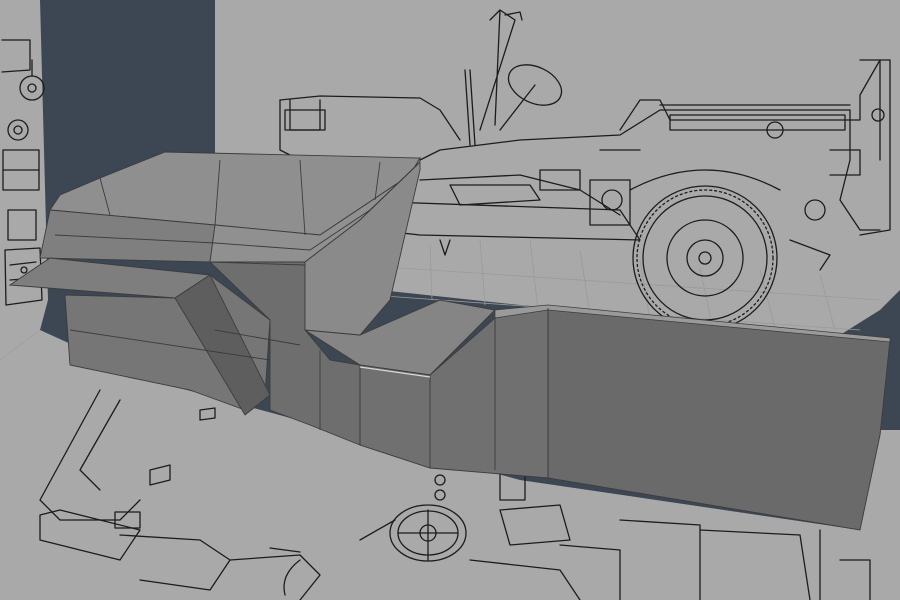 The image size is (900, 600). Describe the element at coordinates (24, 180) in the screenshot. I see `front-view-reference-plane` at that location.